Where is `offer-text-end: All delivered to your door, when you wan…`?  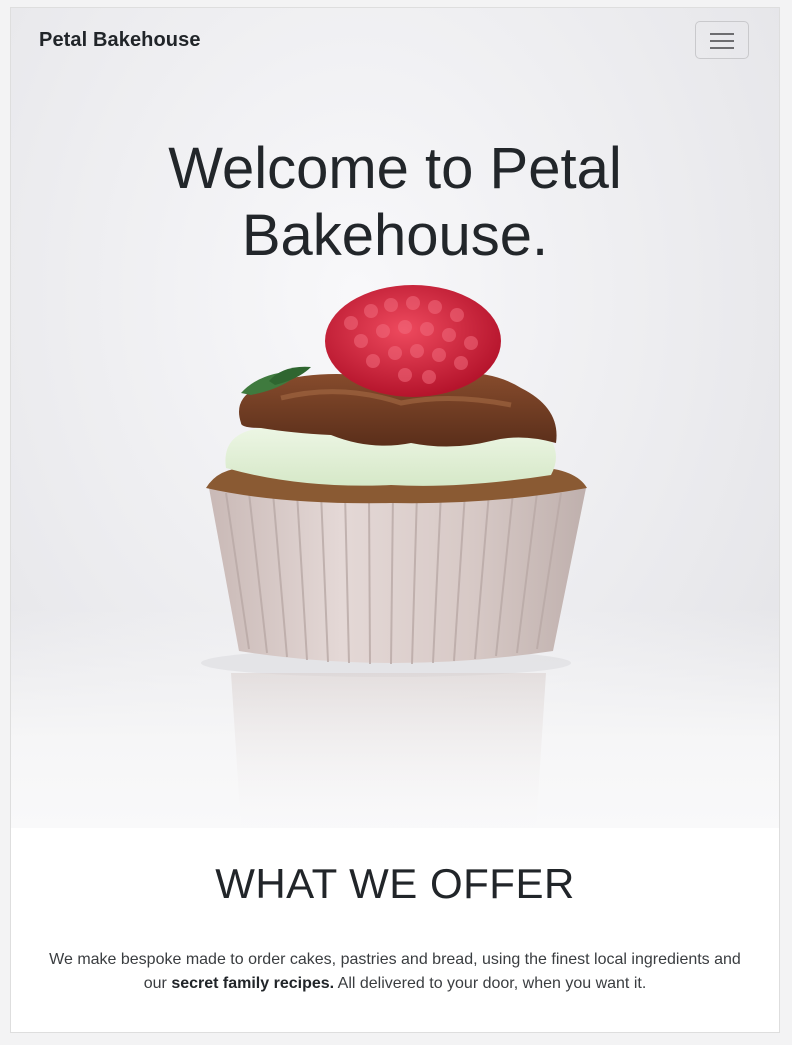 offer-text-end: All delivered to your door, when you wan… is located at coordinates (490, 983).